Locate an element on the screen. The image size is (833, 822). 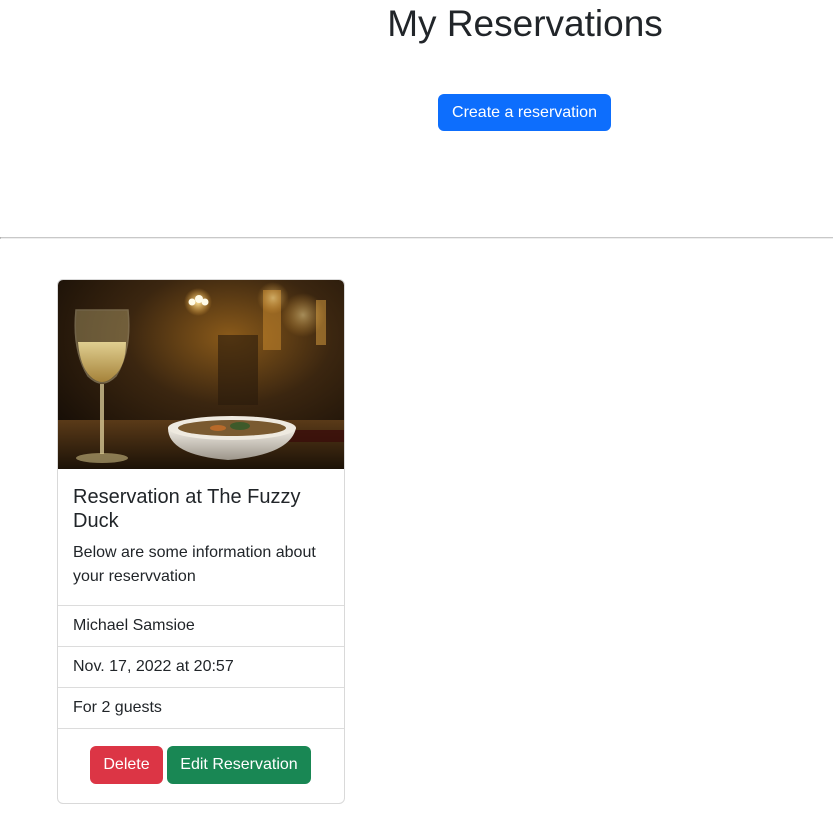
reservation-datetime: Nov. 17, 2022 at 20:57 is located at coordinates (201, 666).